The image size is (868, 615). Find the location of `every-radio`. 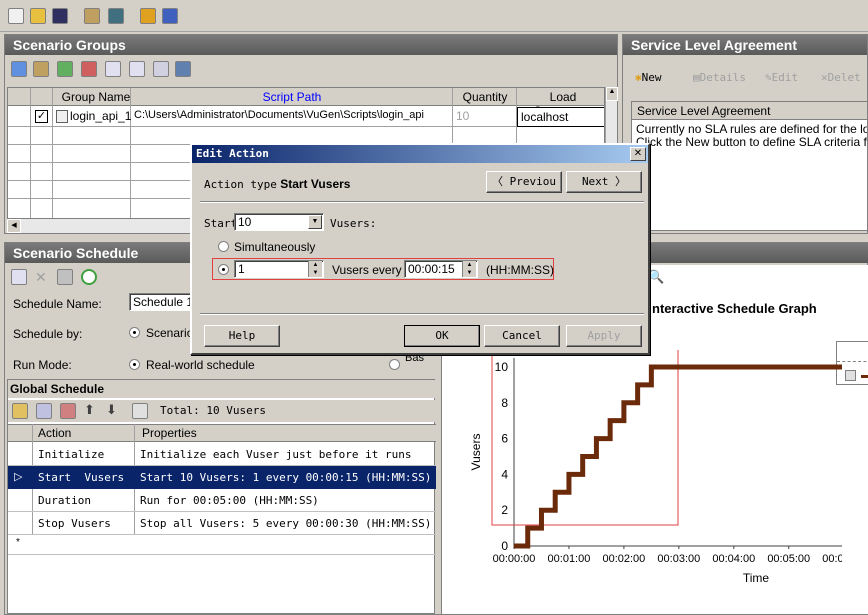

every-radio is located at coordinates (223, 269).